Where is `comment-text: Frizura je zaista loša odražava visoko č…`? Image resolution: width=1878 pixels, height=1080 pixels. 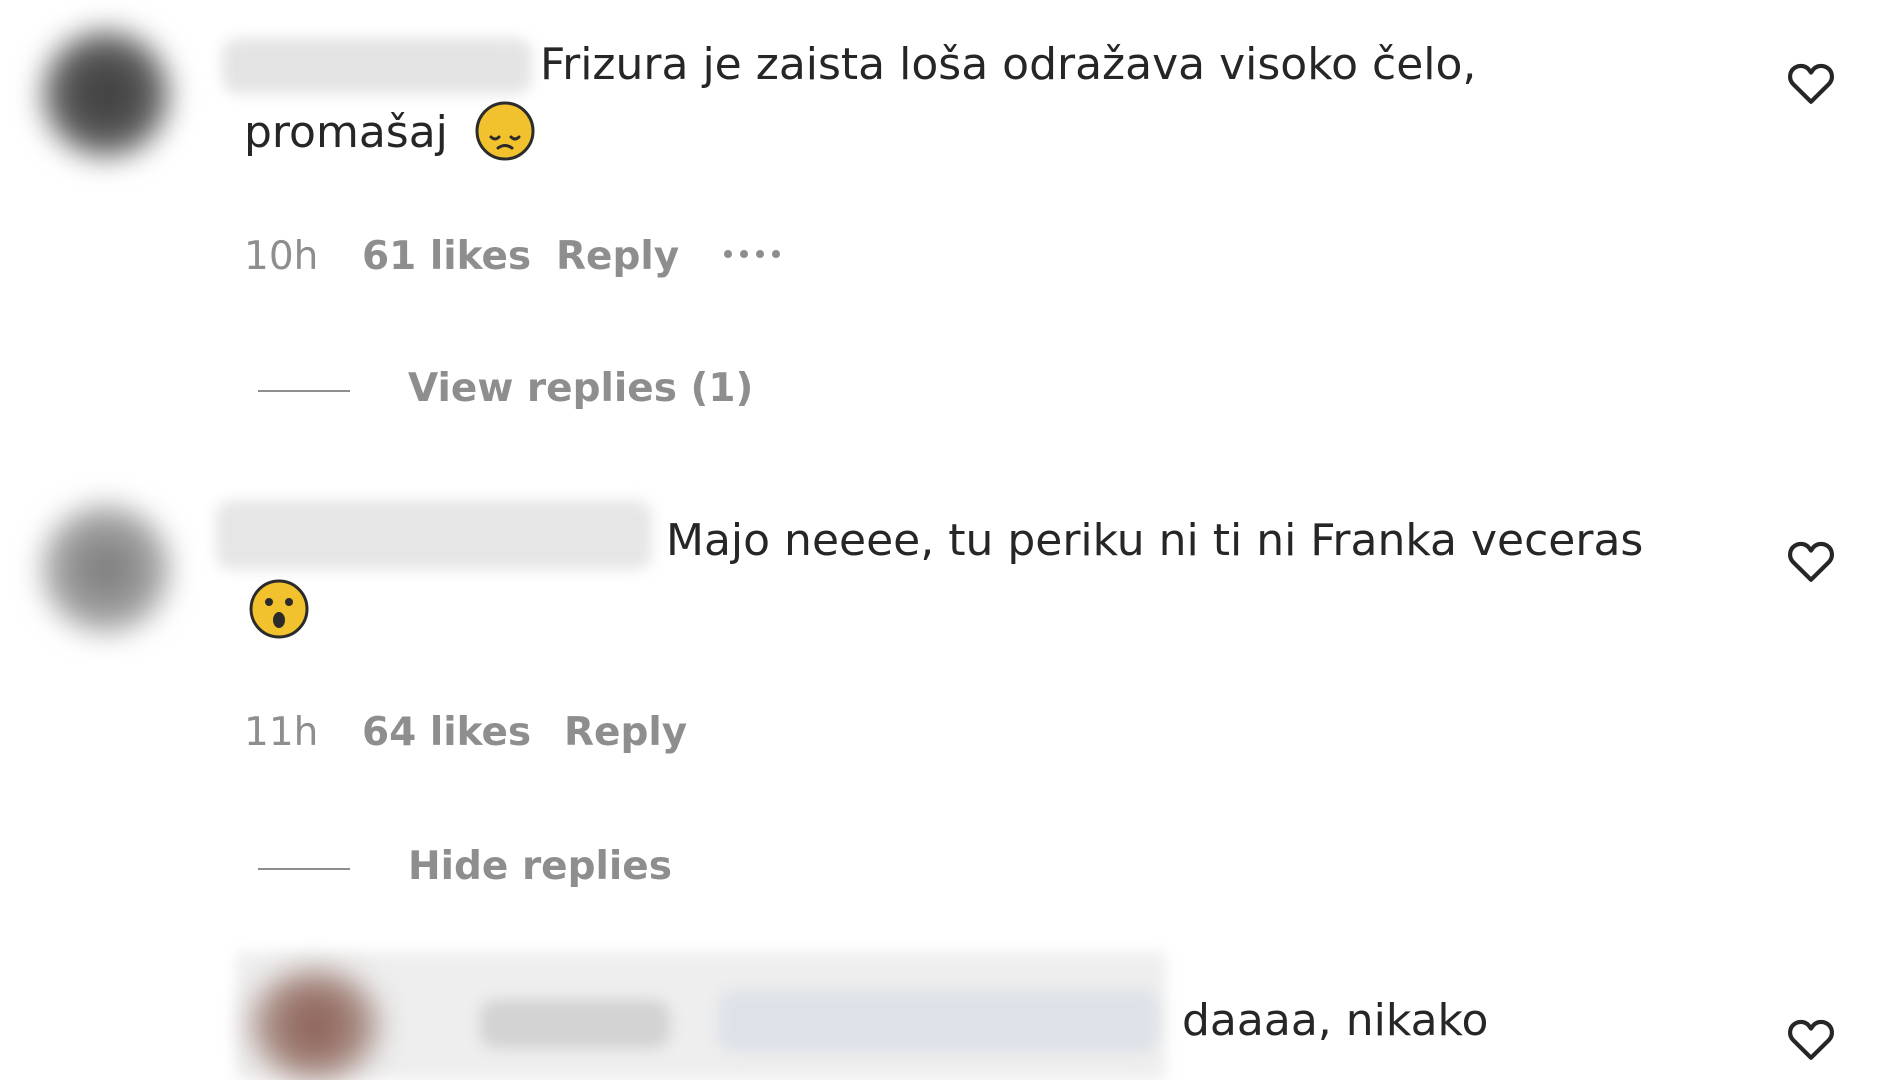 comment-text: Frizura je zaista loša odražava visoko č… is located at coordinates (1008, 65).